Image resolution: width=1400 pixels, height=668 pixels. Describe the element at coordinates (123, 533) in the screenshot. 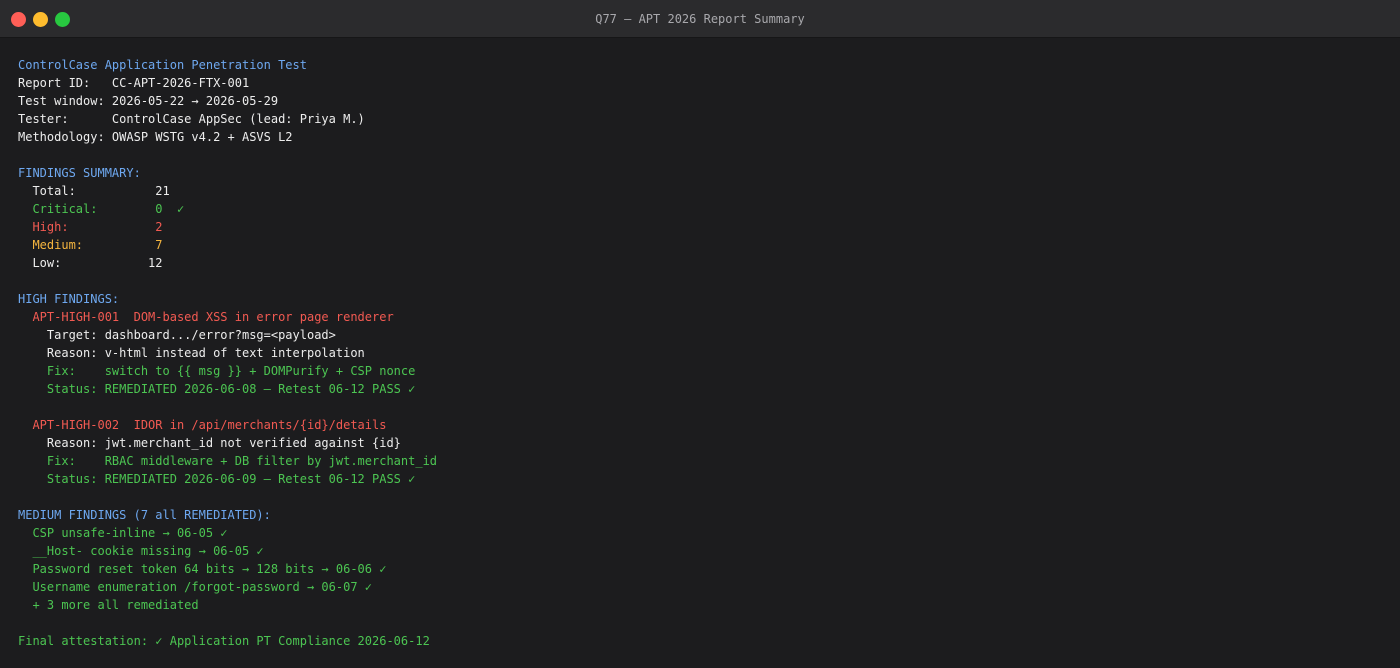

I see `medium-finding-item: CSP unsafe-inline → 06-05 ✓` at that location.